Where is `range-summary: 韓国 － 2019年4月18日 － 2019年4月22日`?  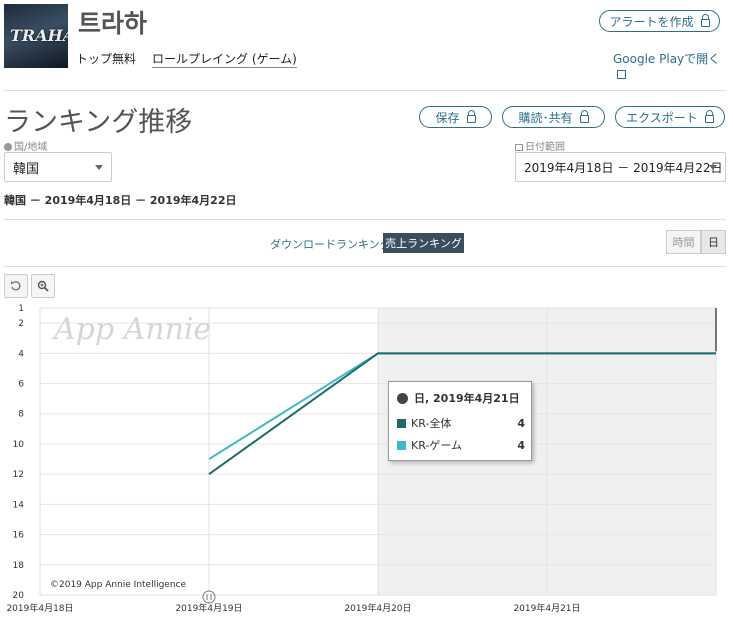
range-summary: 韓国 － 2019年4月18日 － 2019年4月22日 is located at coordinates (120, 200).